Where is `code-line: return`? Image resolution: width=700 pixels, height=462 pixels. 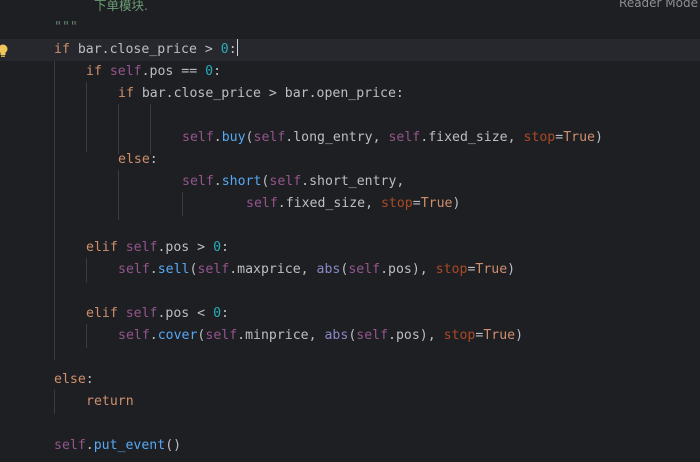
code-line: return is located at coordinates (350, 402).